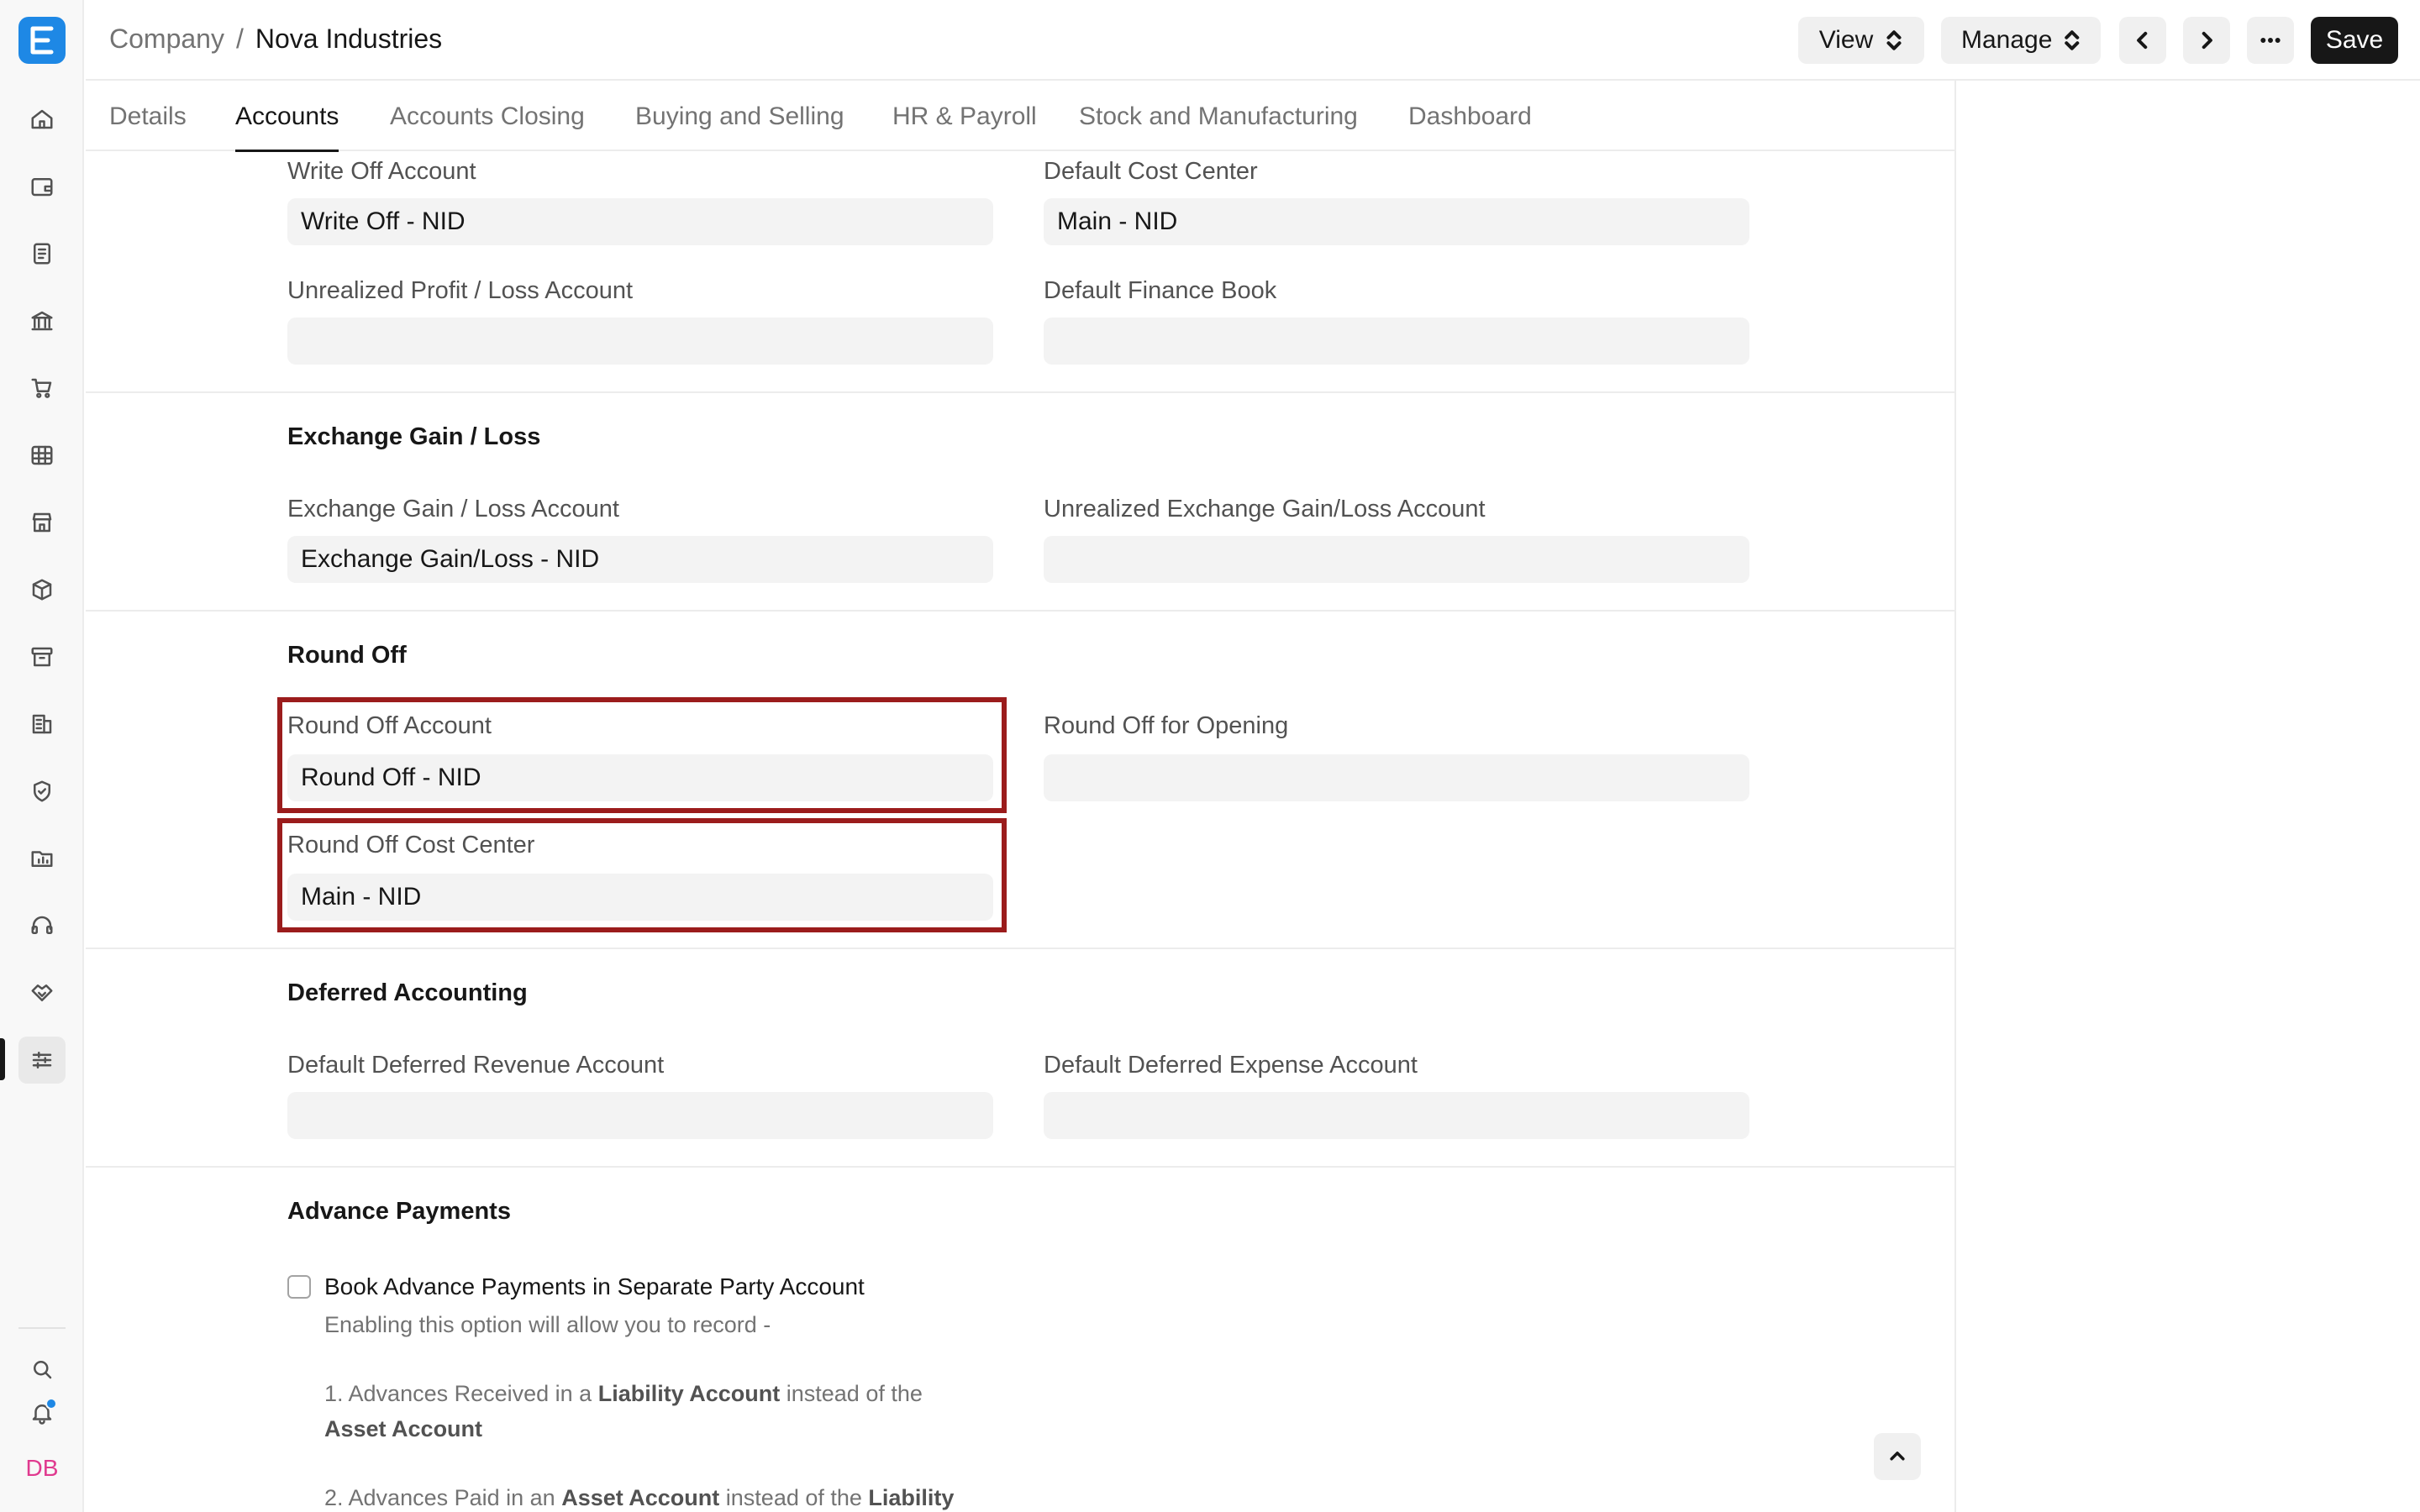 This screenshot has height=1512, width=2420. Describe the element at coordinates (1396, 221) in the screenshot. I see `default-cost-center-input: Main - NID` at that location.